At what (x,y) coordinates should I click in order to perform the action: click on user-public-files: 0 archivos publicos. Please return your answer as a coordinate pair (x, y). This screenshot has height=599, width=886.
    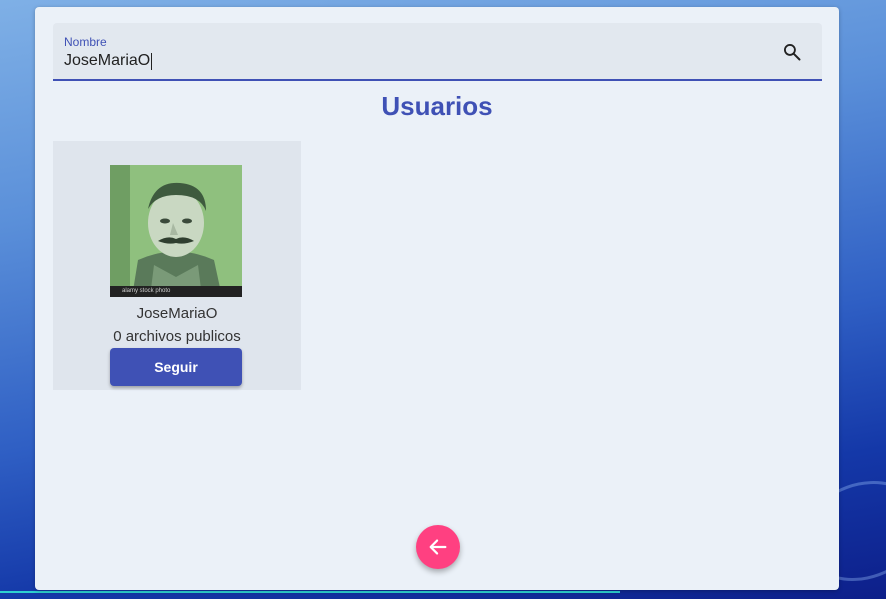
    Looking at the image, I should click on (177, 336).